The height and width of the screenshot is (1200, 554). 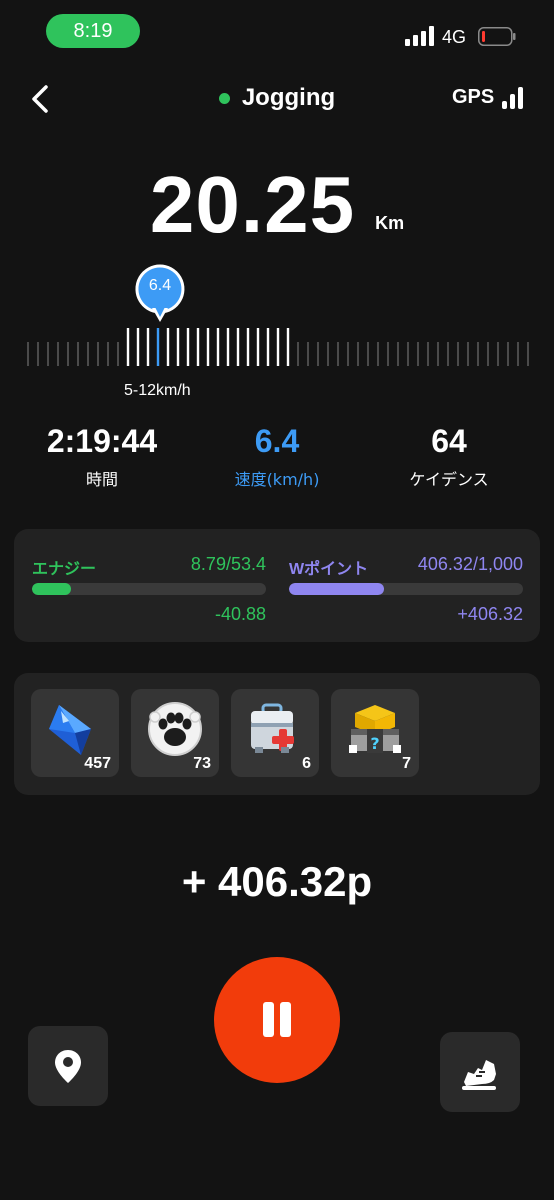 What do you see at coordinates (288, 97) in the screenshot?
I see `mode-label: Jogging` at bounding box center [288, 97].